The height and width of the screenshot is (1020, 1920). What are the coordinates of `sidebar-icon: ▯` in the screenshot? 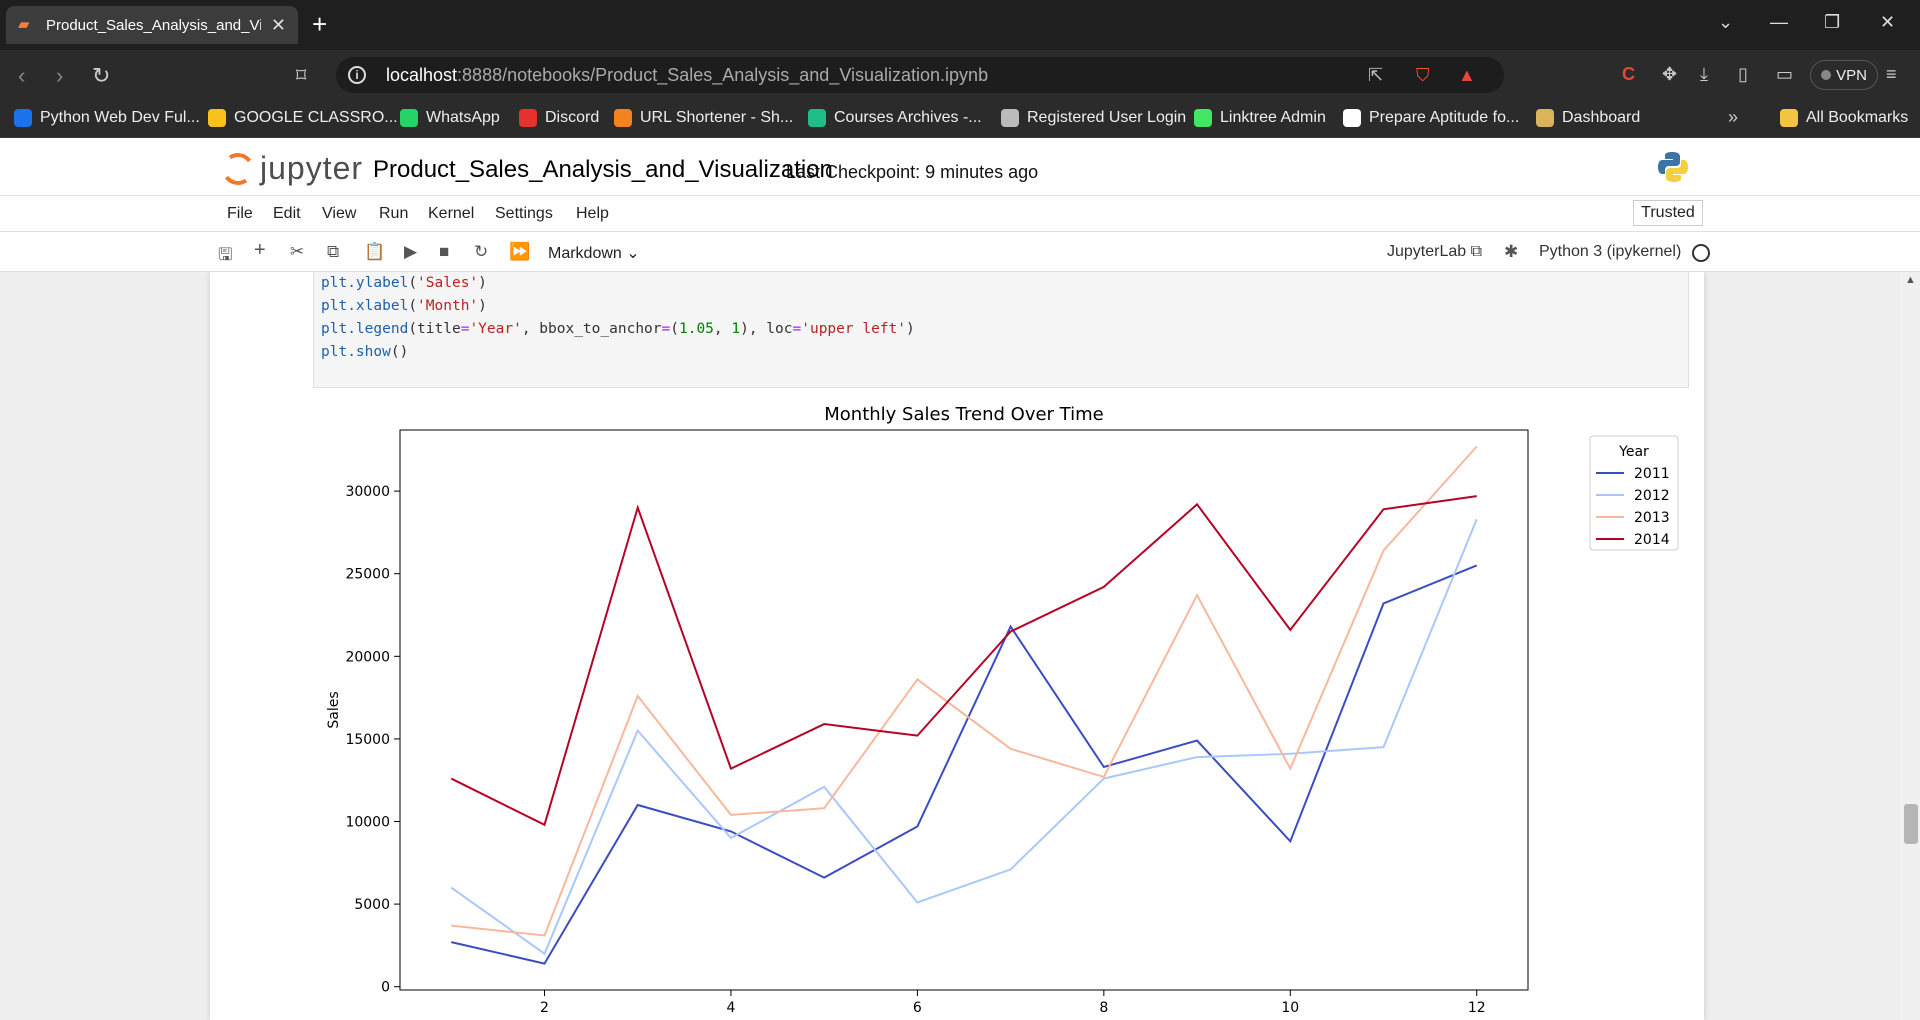 It's located at (1743, 74).